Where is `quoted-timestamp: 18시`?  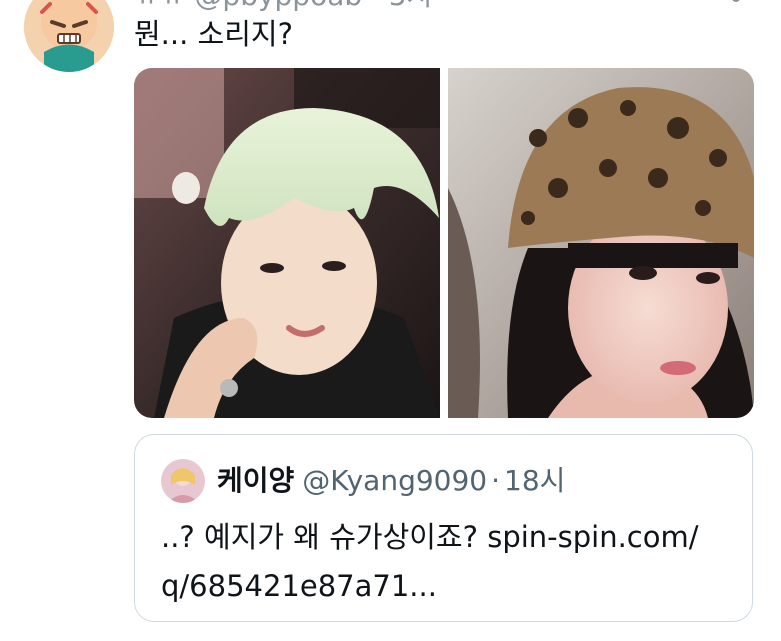 quoted-timestamp: 18시 is located at coordinates (534, 480).